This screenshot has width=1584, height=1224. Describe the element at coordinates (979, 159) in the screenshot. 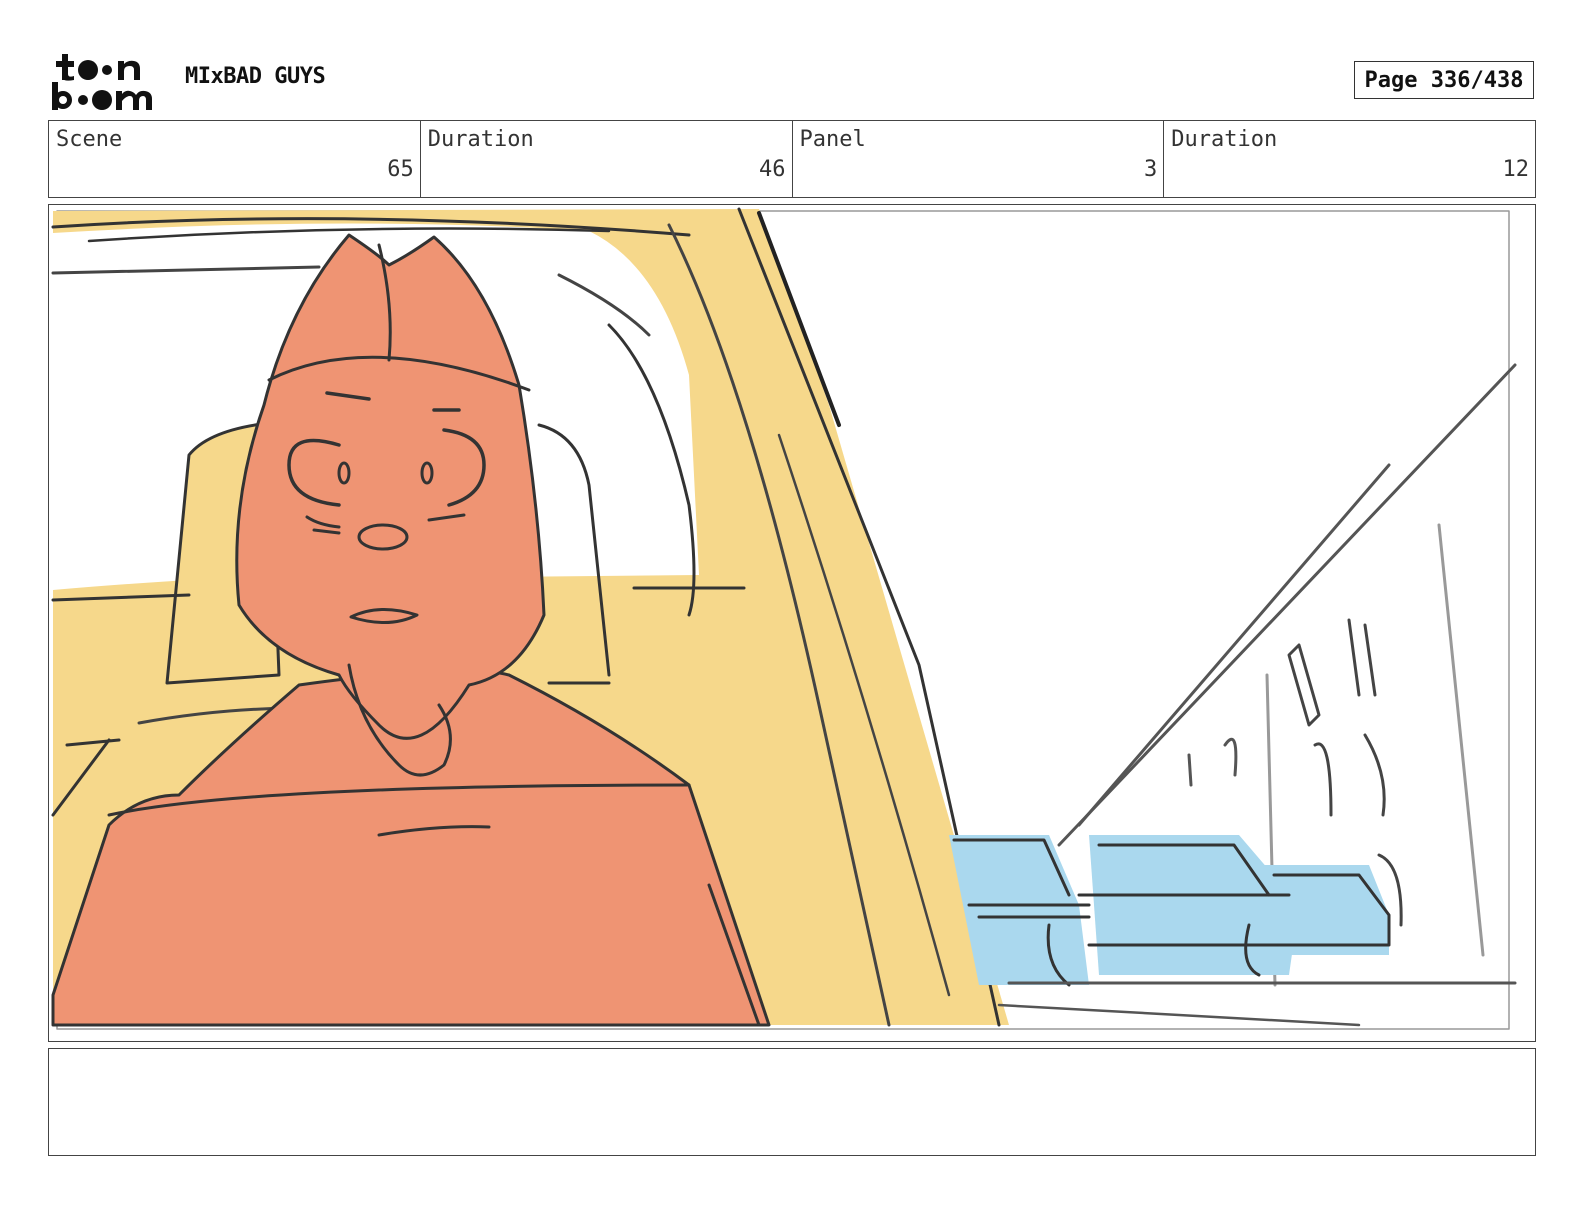

I see `panel-cell: Panel 3` at that location.